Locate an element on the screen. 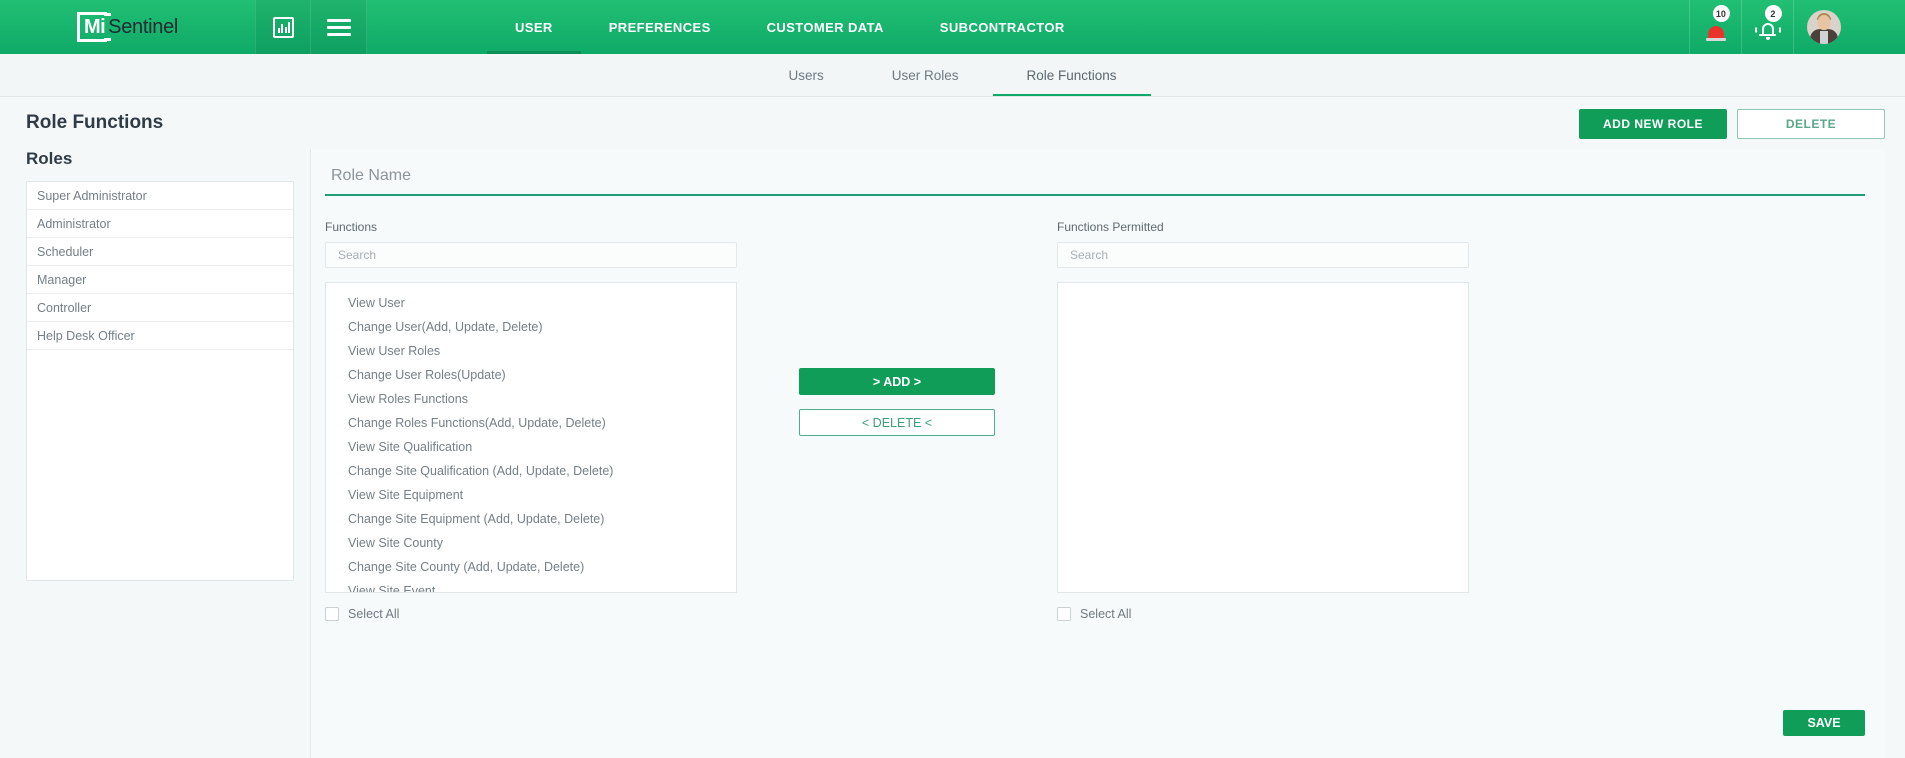 The image size is (1905, 758). siren-alarm-icon is located at coordinates (1716, 31).